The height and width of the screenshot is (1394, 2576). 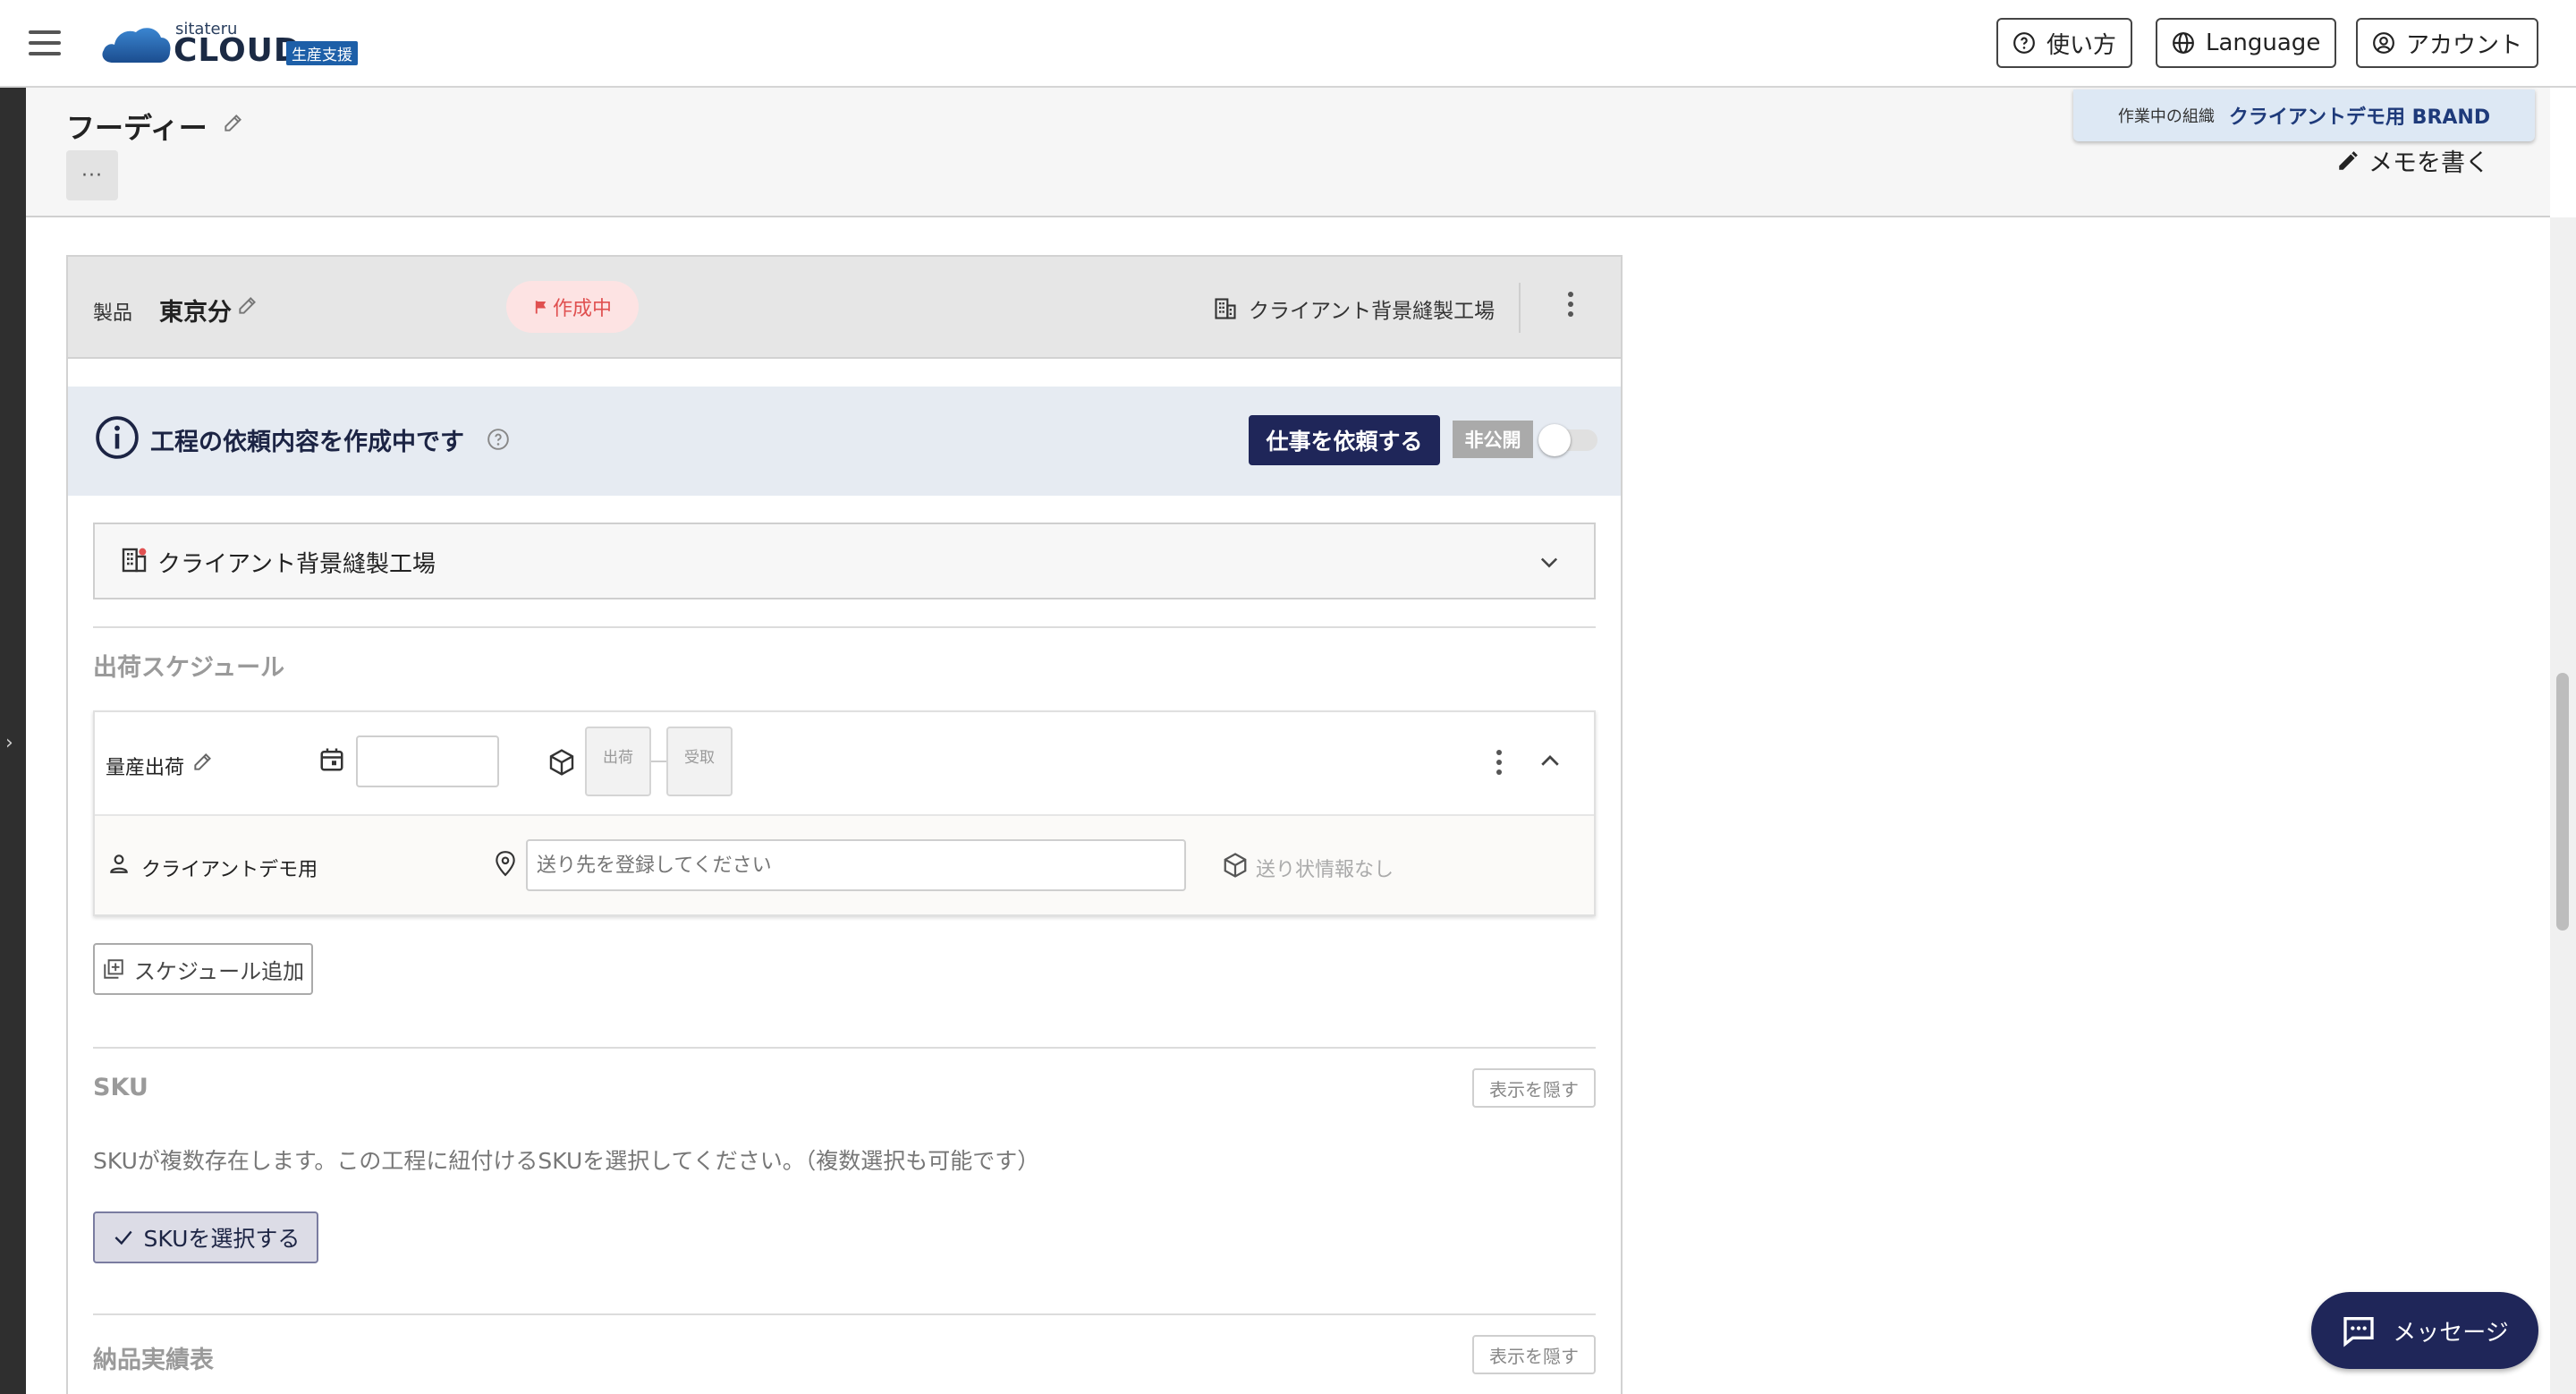 What do you see at coordinates (505, 864) in the screenshot?
I see `location-pin-icon` at bounding box center [505, 864].